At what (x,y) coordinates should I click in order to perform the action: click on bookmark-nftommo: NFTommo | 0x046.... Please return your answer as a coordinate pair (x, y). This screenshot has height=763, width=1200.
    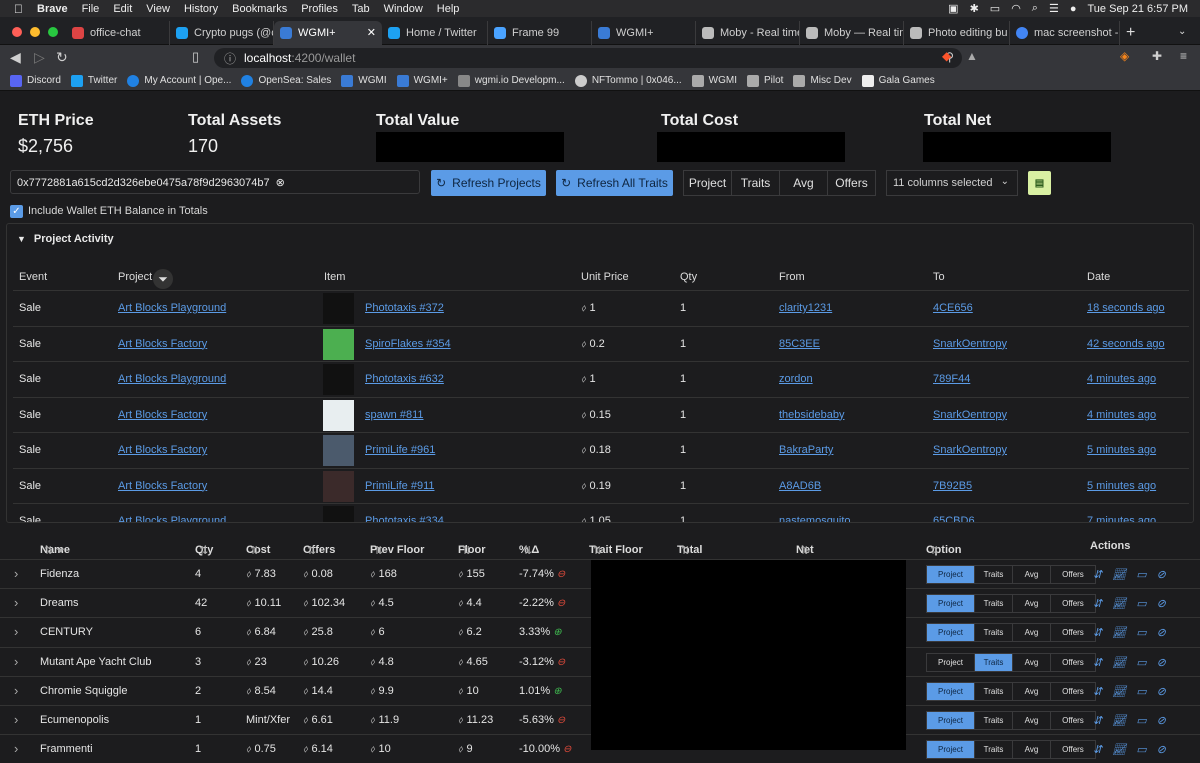
    Looking at the image, I should click on (628, 80).